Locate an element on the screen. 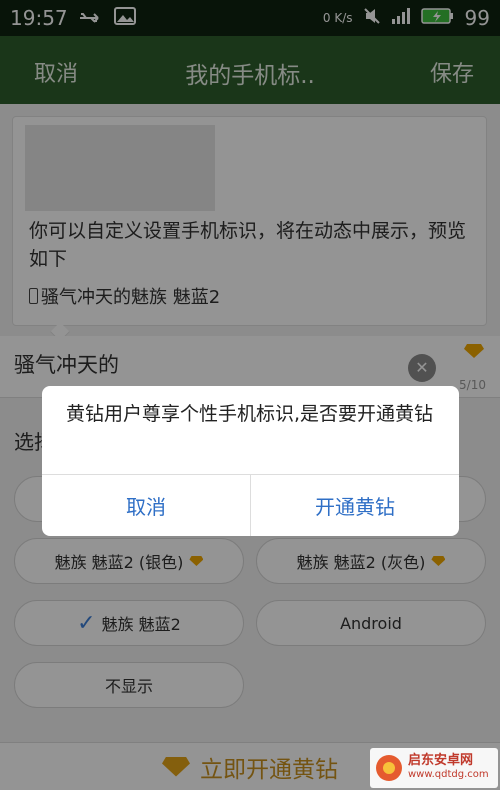 The width and height of the screenshot is (500, 790). dialog-confirm-button: 开通黄钻 is located at coordinates (355, 505).